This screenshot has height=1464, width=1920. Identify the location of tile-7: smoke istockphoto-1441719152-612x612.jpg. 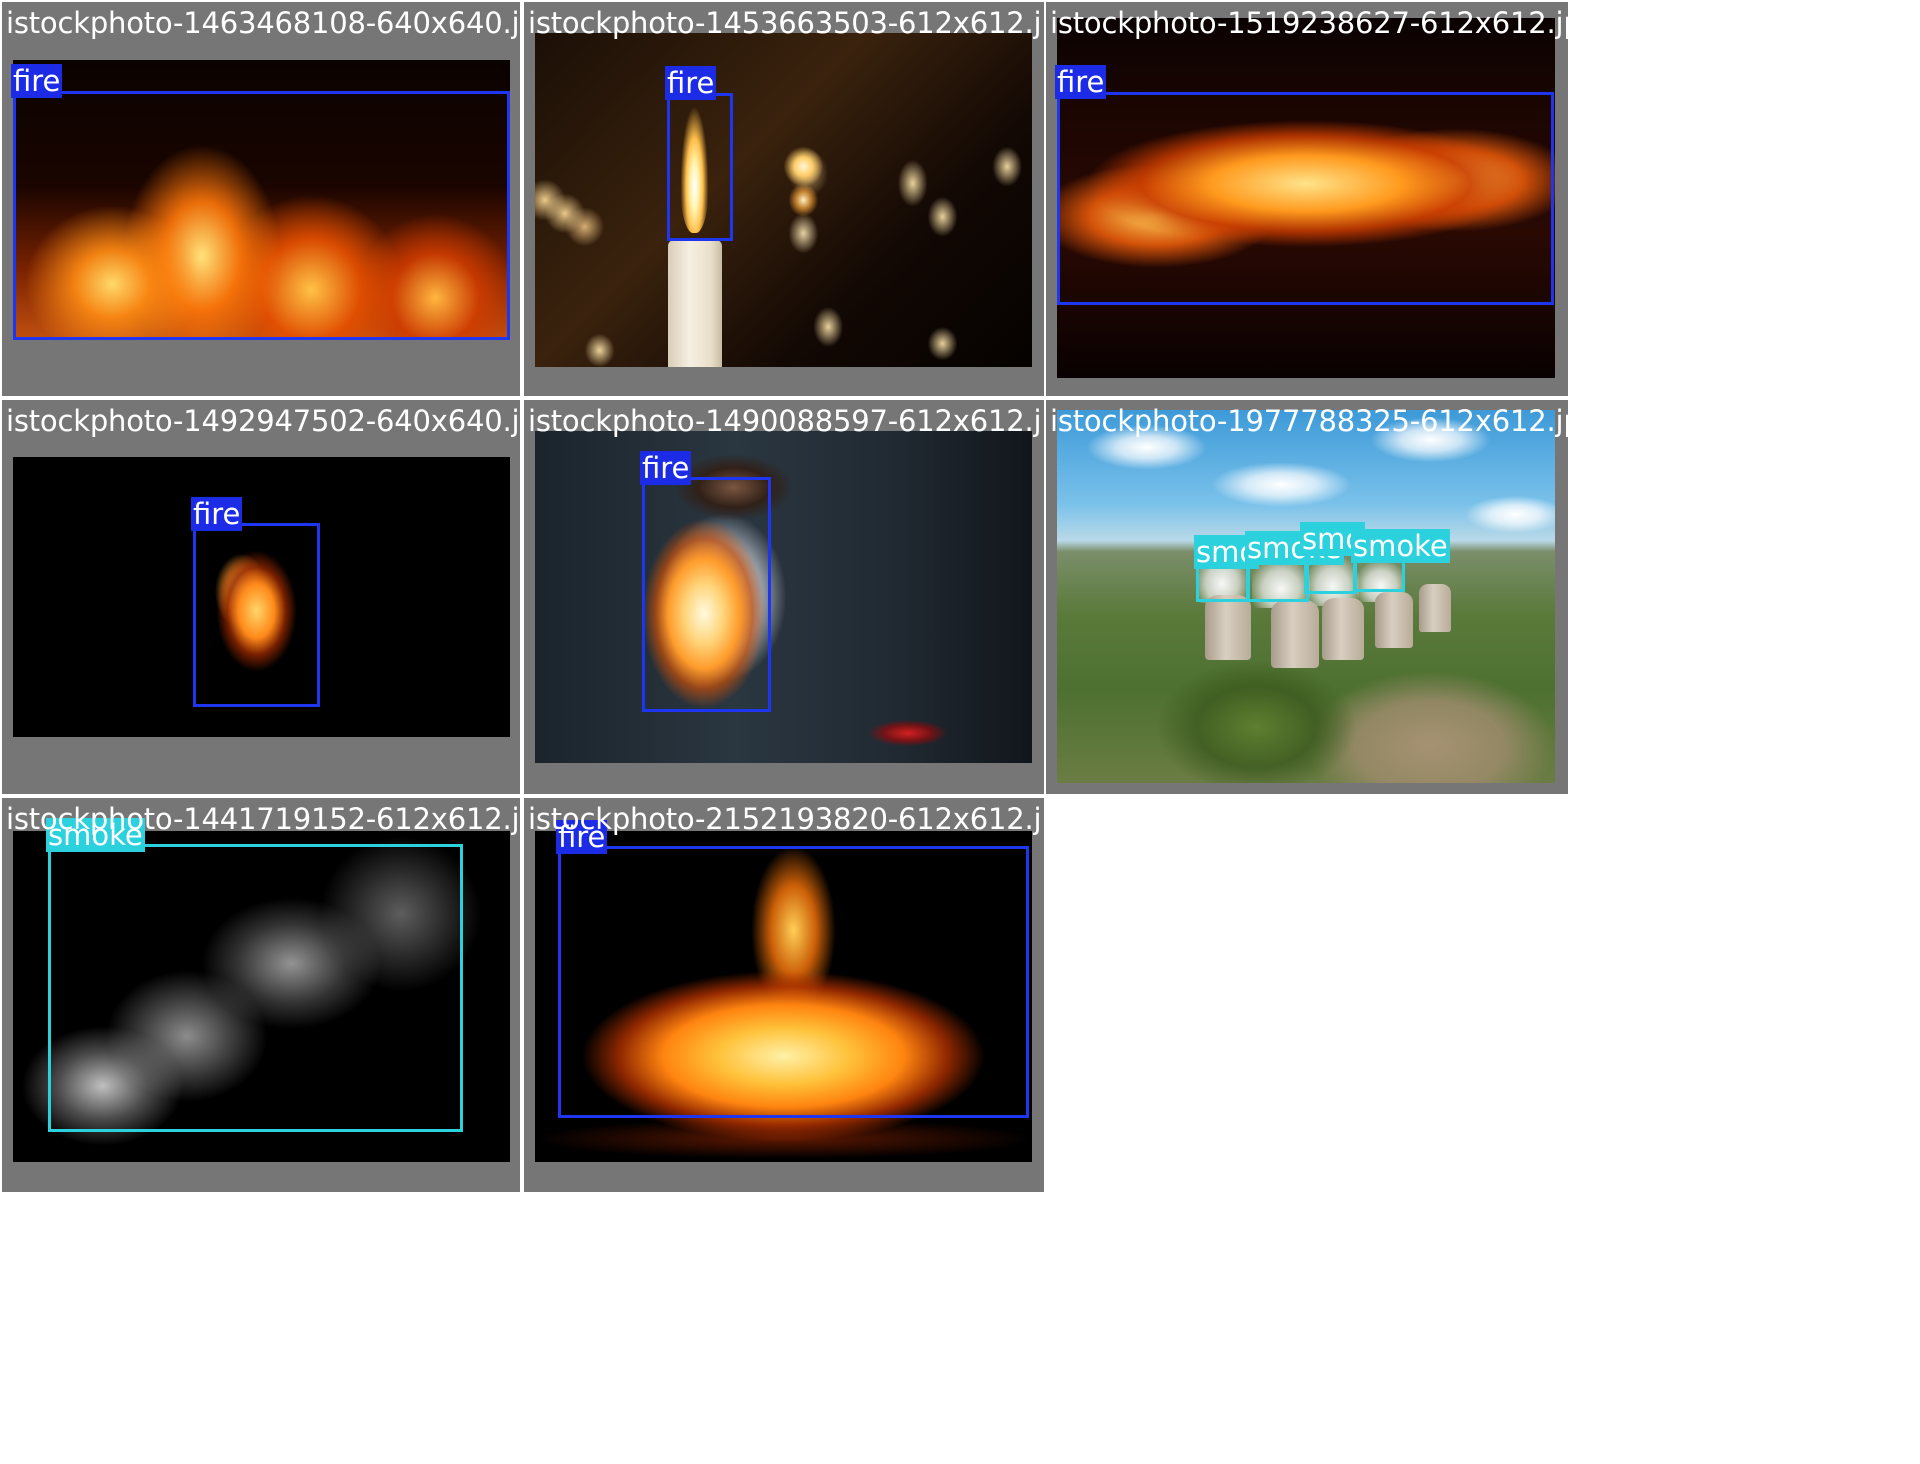
(261, 995).